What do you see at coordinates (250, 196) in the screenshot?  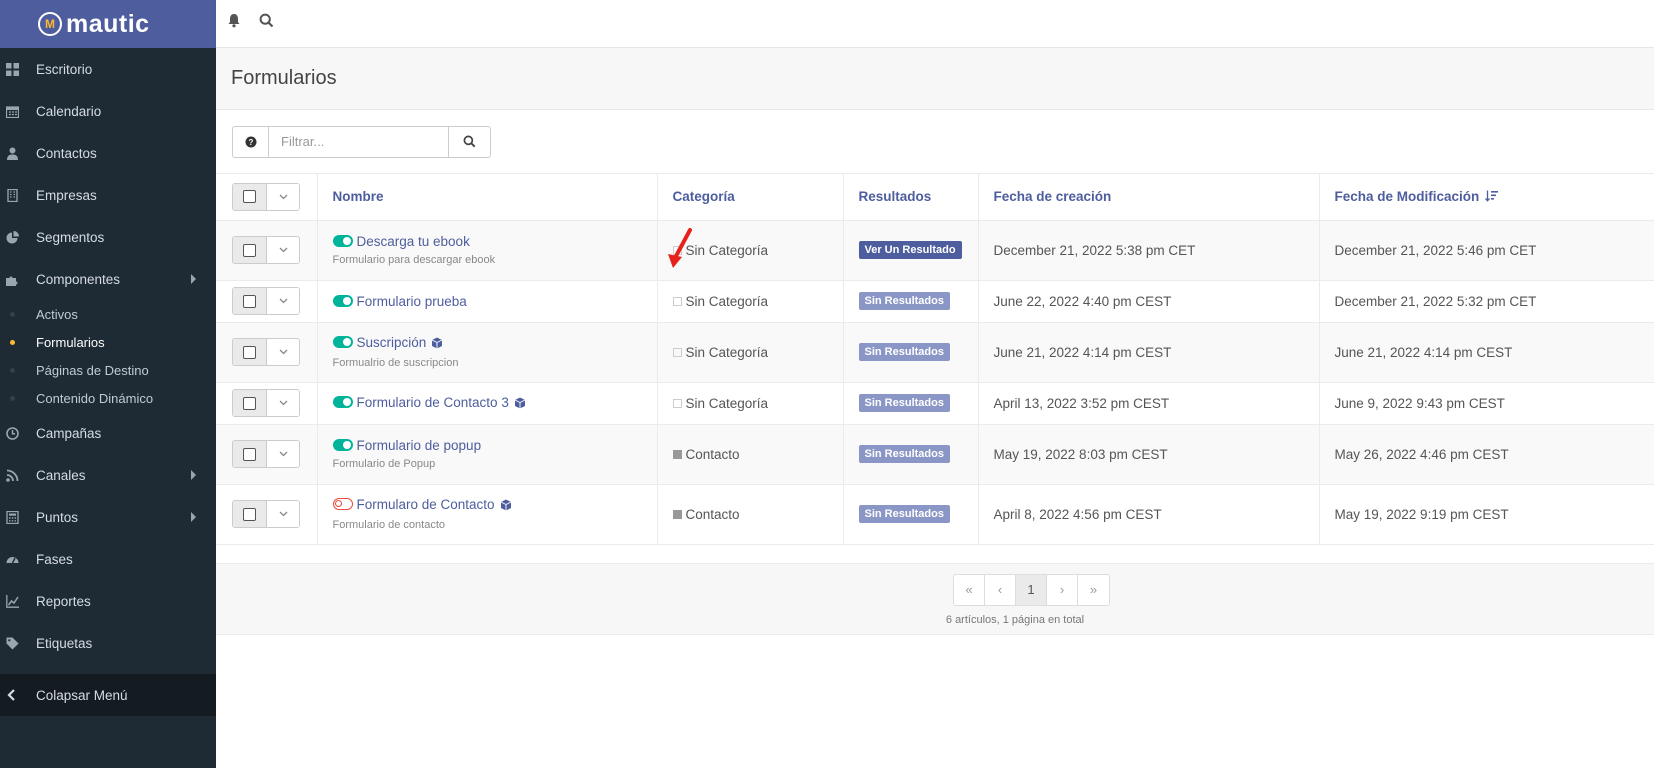 I see `select-all-checkbox` at bounding box center [250, 196].